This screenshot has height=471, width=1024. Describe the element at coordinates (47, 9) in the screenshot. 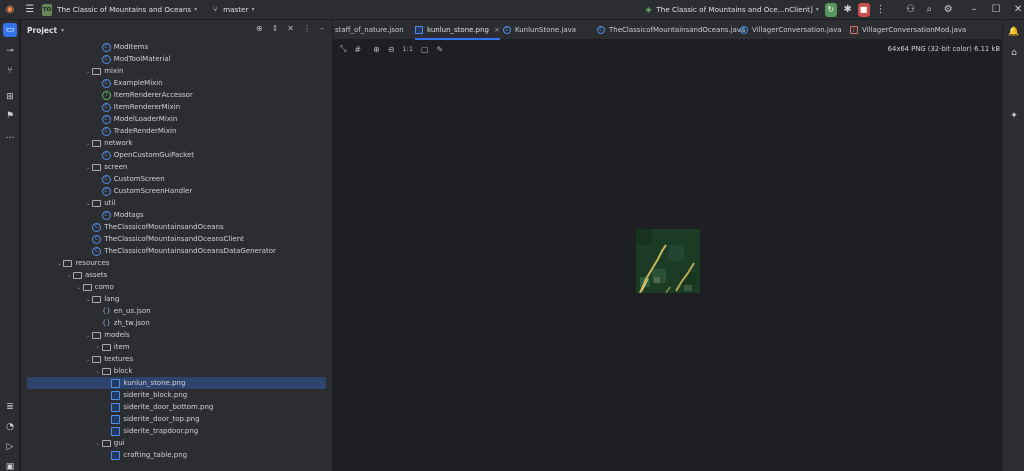

I see `project-badge: TO` at that location.